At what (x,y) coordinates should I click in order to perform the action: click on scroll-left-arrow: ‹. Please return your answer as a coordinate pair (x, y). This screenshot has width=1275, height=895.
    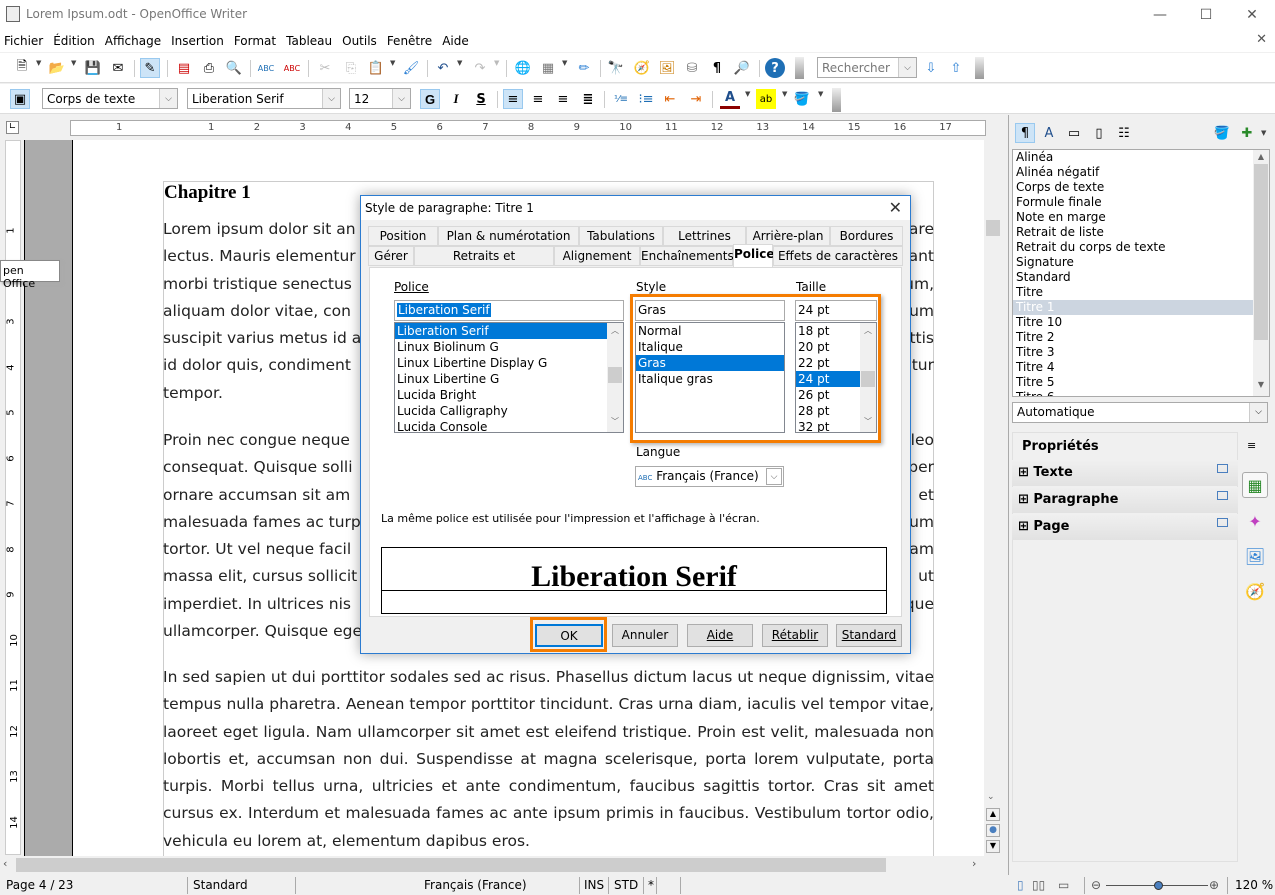
    Looking at the image, I should click on (5, 863).